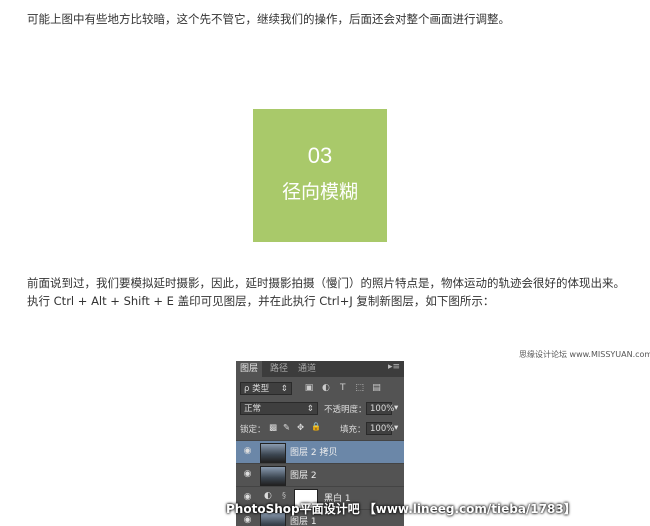 This screenshot has height=526, width=650. What do you see at coordinates (273, 428) in the screenshot?
I see `lock-pixels-icon: ▩` at bounding box center [273, 428].